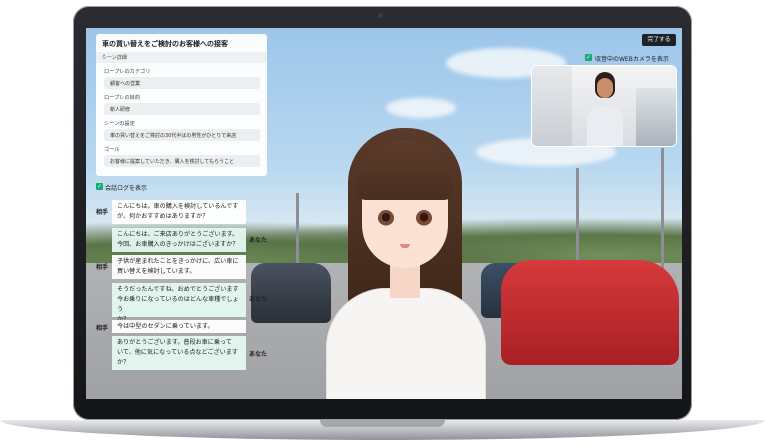 The height and width of the screenshot is (447, 765). I want to click on chat-message: 今は中型のセダンに乗っています。, so click(179, 326).